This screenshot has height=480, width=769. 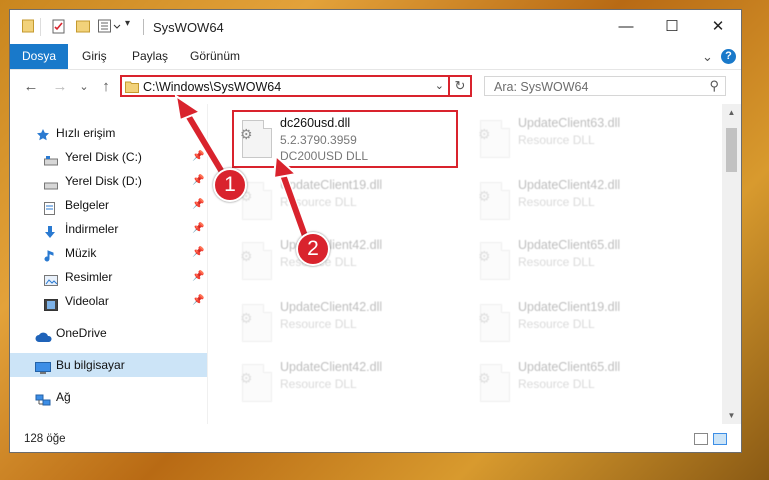 I want to click on sidebar-item-music: Müzik 📌, so click(x=108, y=253).